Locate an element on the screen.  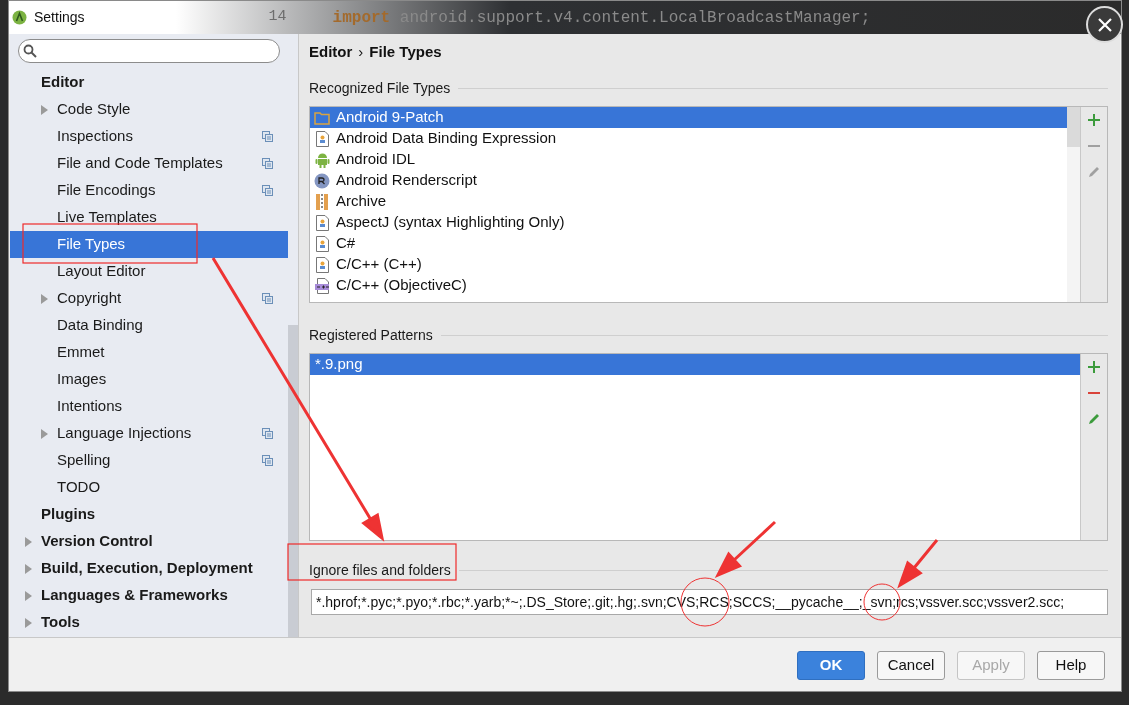
sidebar-item: Inspections is located at coordinates (149, 136).